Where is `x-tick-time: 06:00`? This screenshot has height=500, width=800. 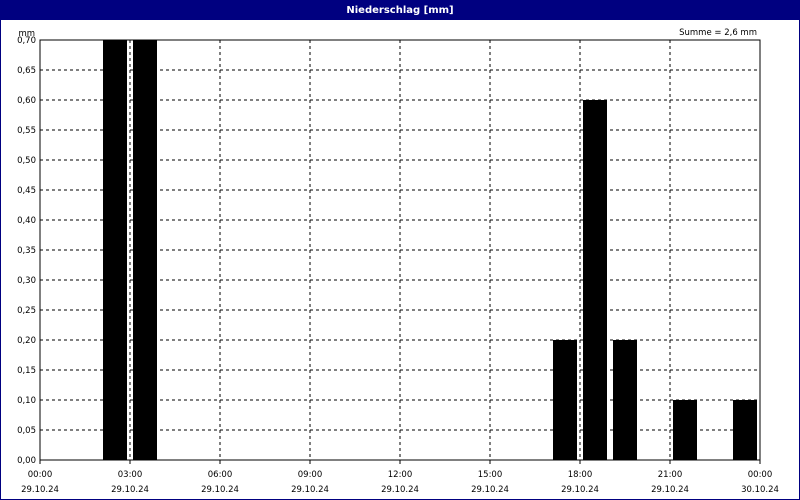 x-tick-time: 06:00 is located at coordinates (220, 475).